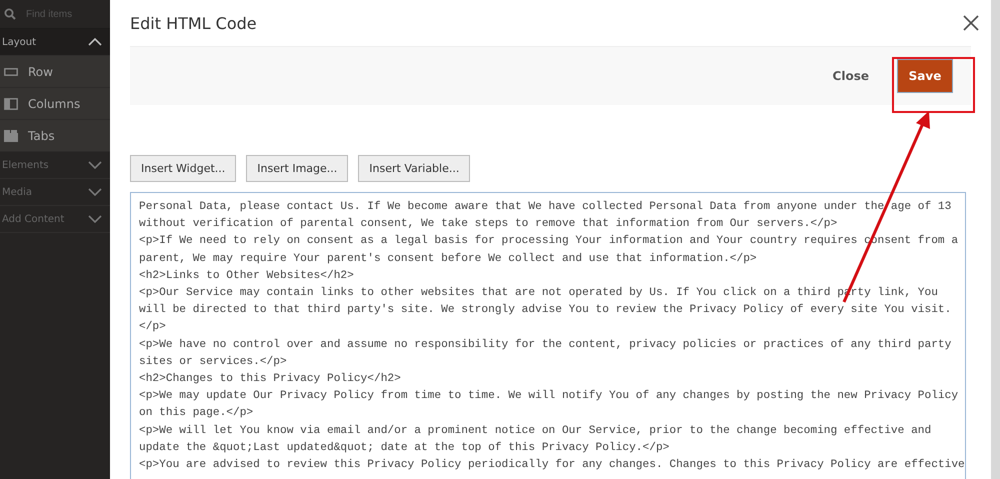 This screenshot has height=479, width=1000. I want to click on columns-icon, so click(11, 104).